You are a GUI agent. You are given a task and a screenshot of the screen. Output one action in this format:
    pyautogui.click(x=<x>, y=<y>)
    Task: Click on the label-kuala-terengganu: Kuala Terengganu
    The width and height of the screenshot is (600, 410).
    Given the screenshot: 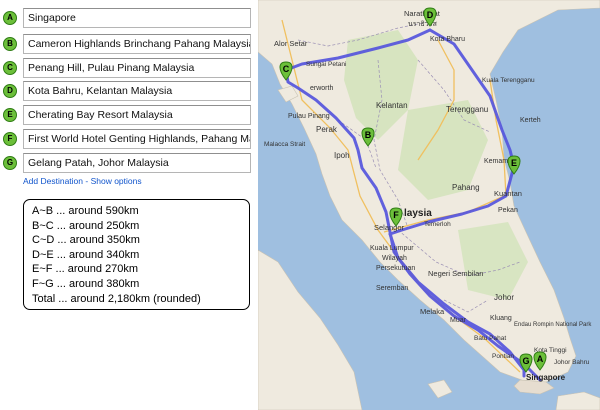 What is the action you would take?
    pyautogui.click(x=508, y=80)
    